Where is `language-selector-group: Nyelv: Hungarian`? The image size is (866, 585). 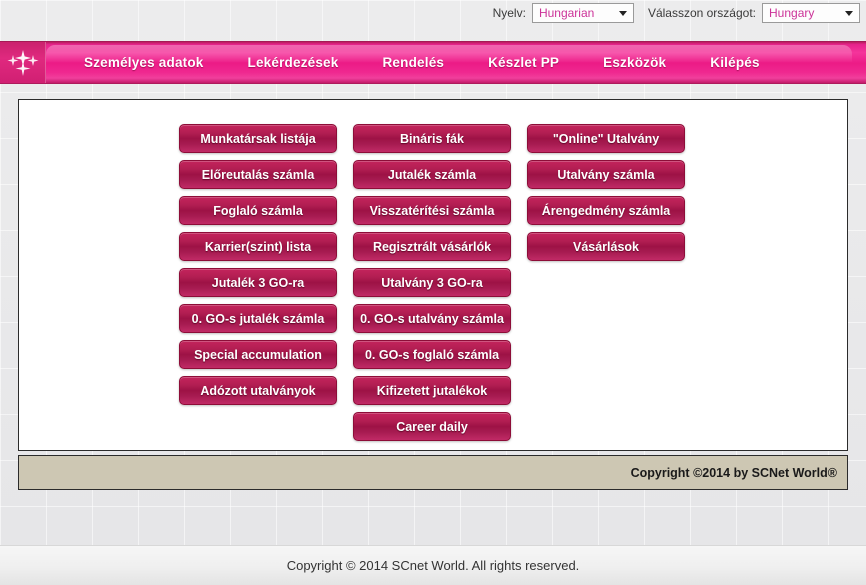
language-selector-group: Nyelv: Hungarian is located at coordinates (563, 13).